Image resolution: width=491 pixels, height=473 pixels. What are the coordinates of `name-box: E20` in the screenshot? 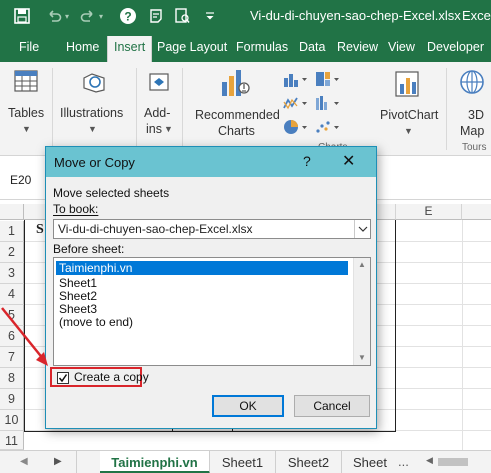 It's located at (24, 180).